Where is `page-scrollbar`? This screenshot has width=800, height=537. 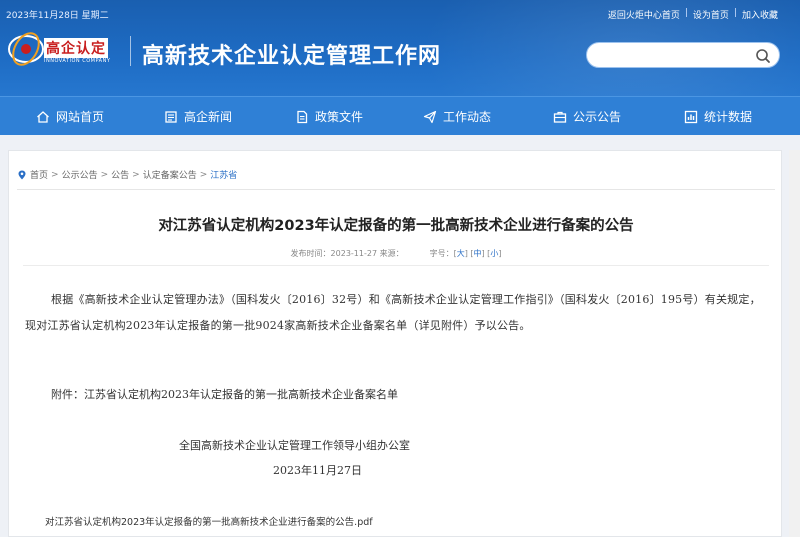
page-scrollbar is located at coordinates (794, 343).